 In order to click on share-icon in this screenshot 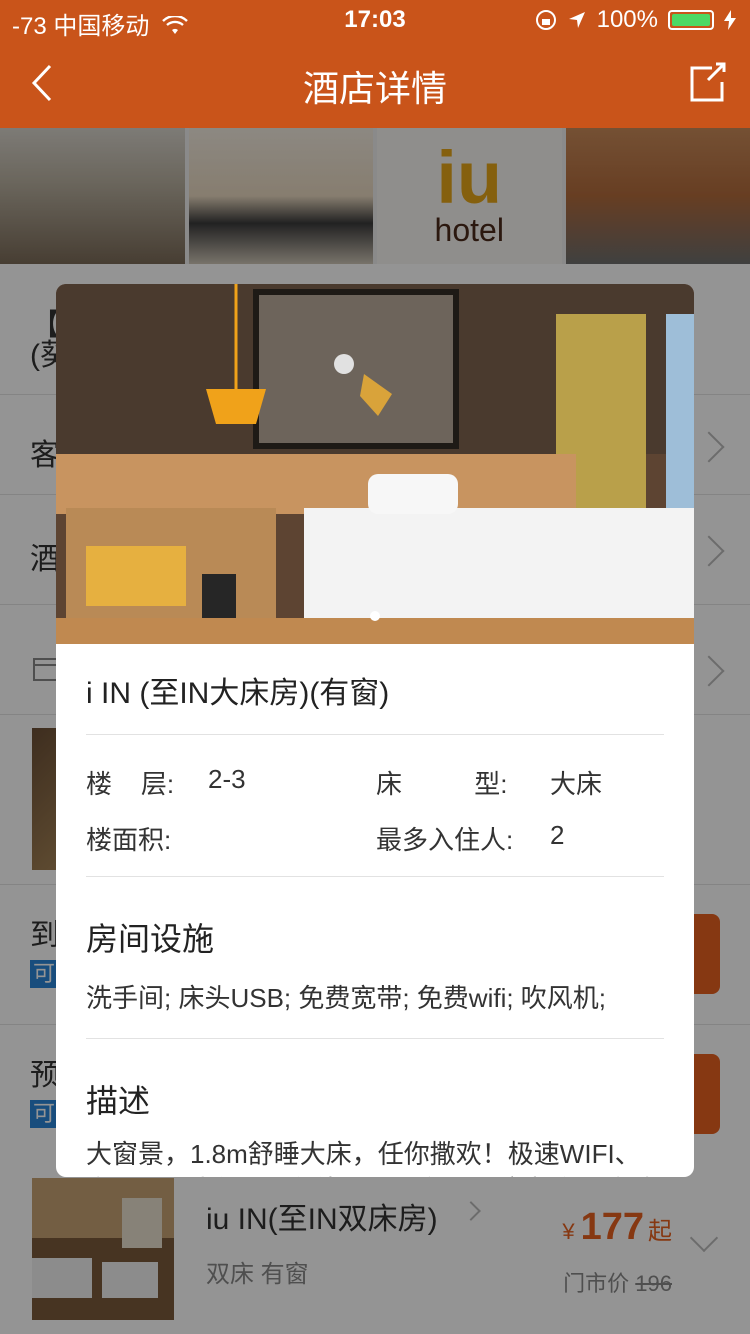, I will do `click(708, 82)`.